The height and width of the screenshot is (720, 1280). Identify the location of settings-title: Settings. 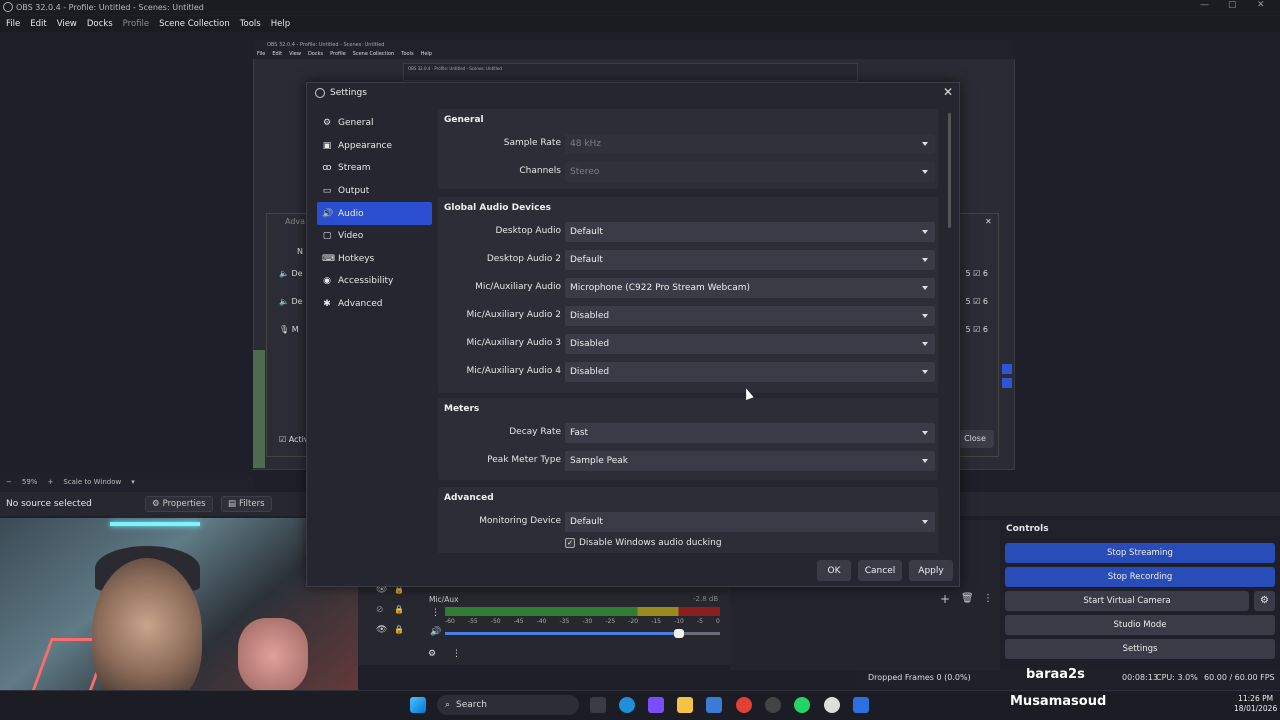
(348, 93).